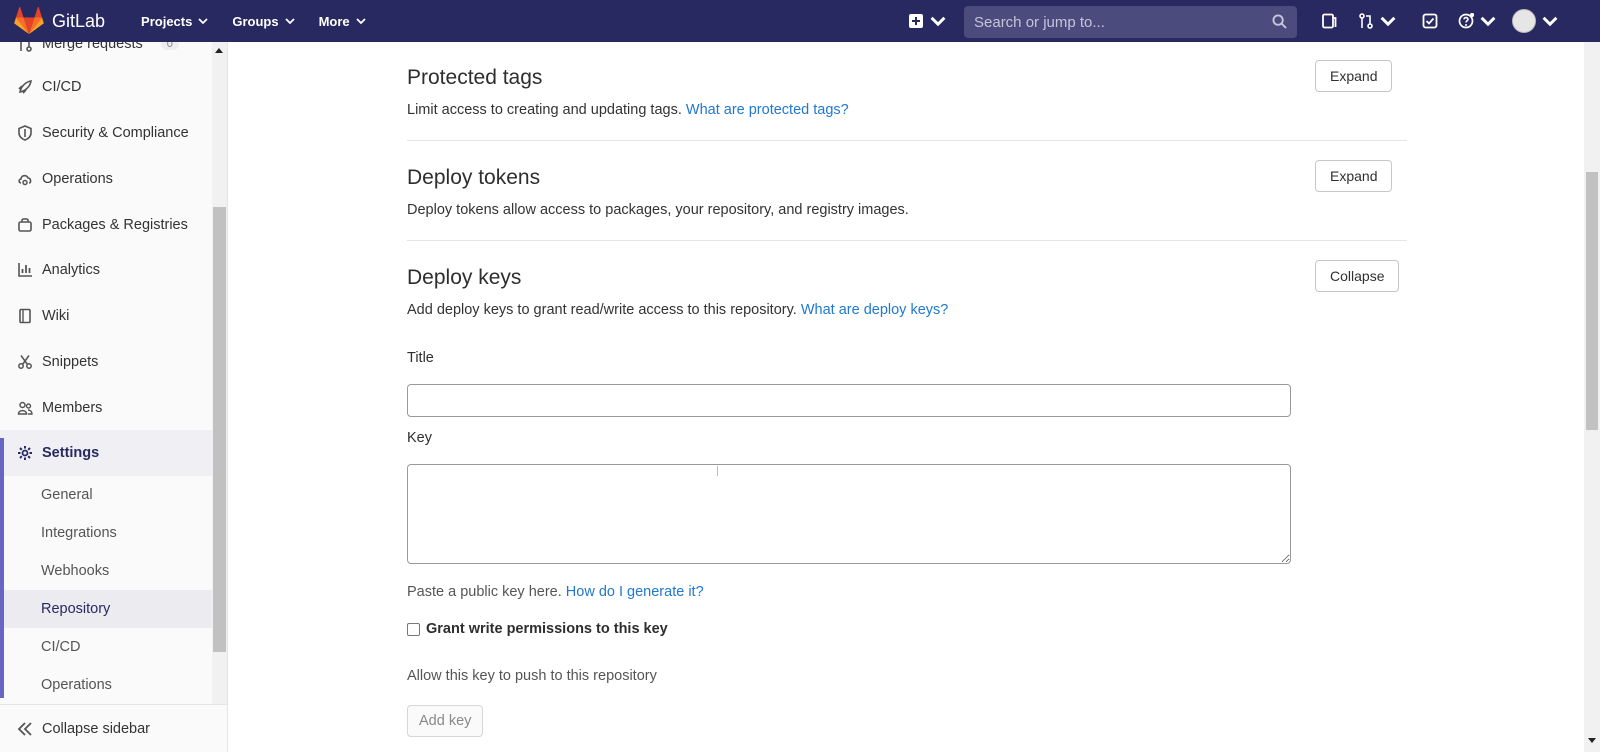 The width and height of the screenshot is (1600, 752). Describe the element at coordinates (916, 21) in the screenshot. I see `plus-square-icon` at that location.